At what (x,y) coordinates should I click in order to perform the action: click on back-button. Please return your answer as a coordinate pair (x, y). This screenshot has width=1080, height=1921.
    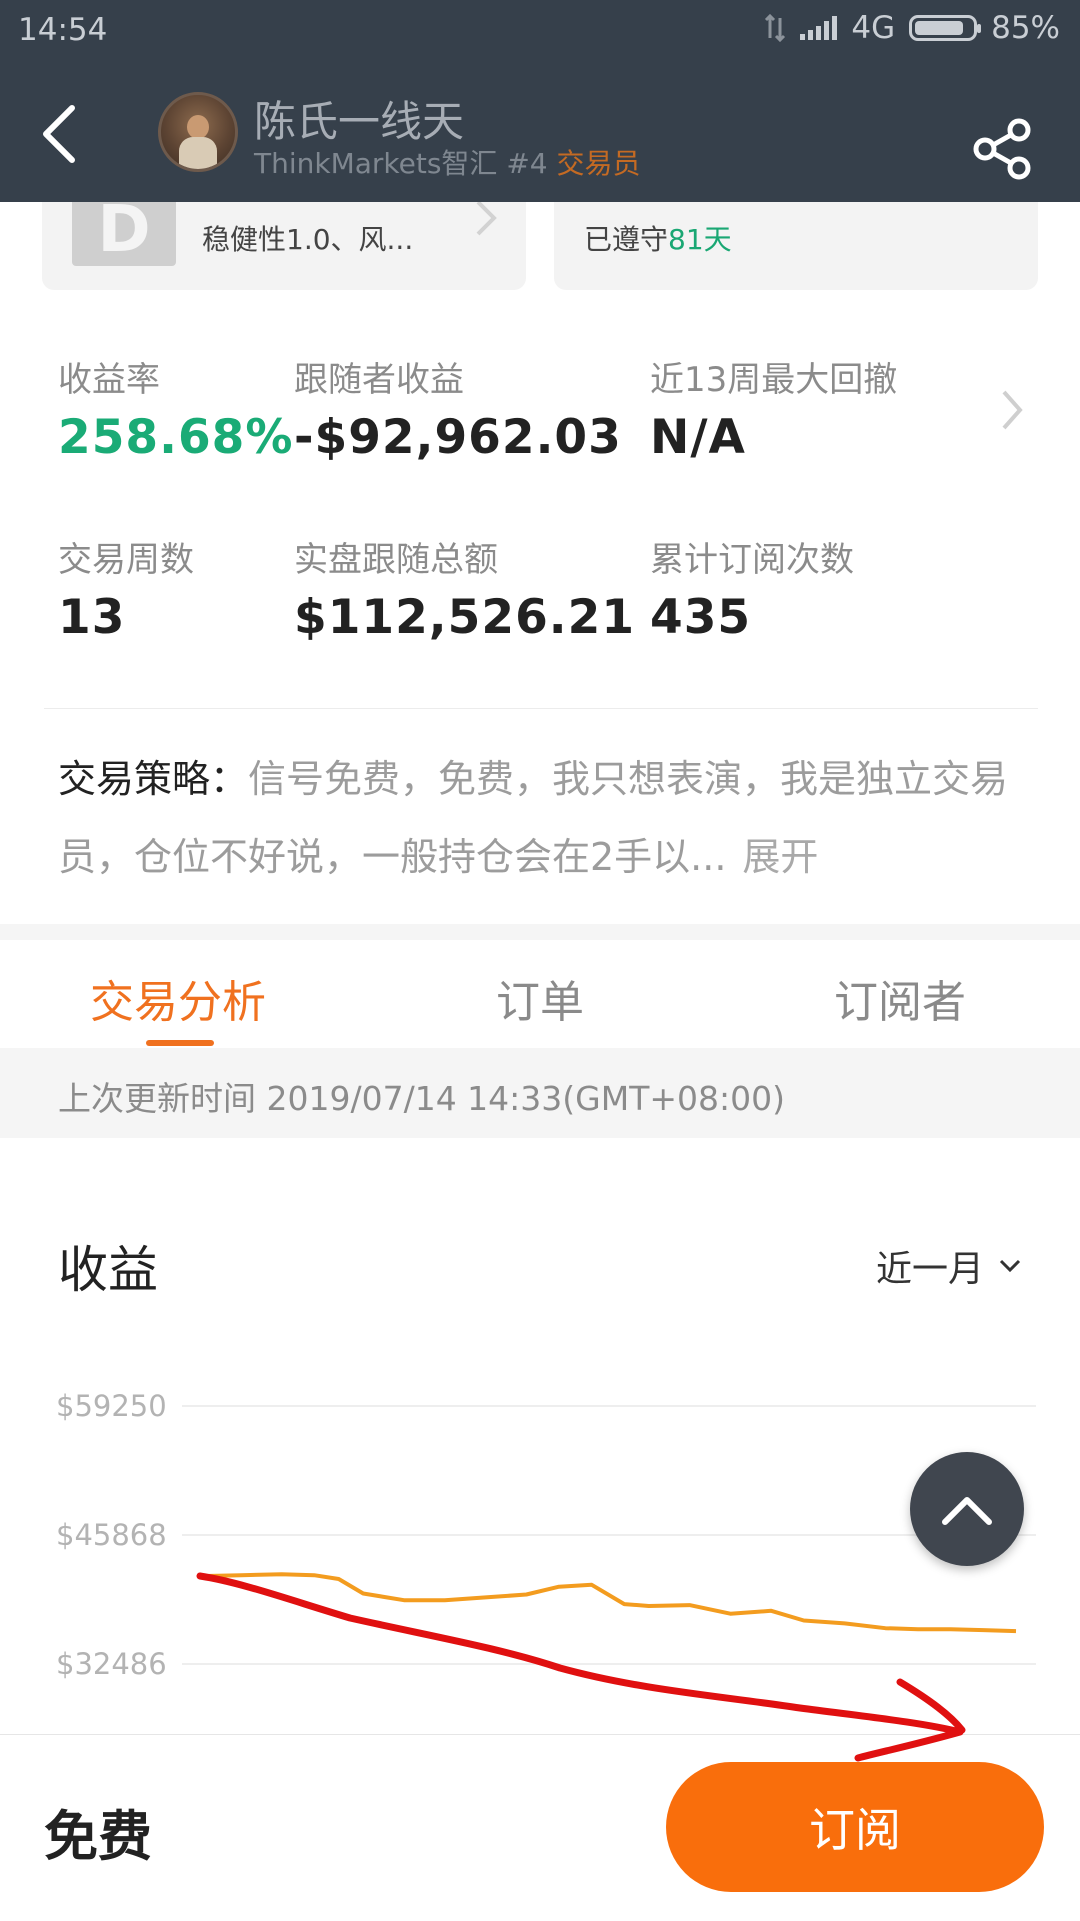
    Looking at the image, I should click on (60, 134).